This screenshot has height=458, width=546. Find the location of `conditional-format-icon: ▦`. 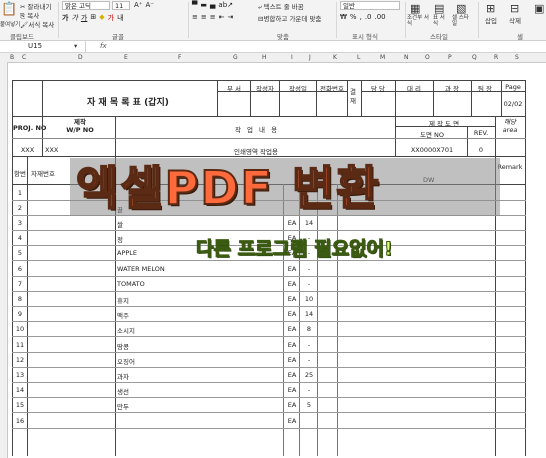

conditional-format-icon: ▦ is located at coordinates (415, 8).